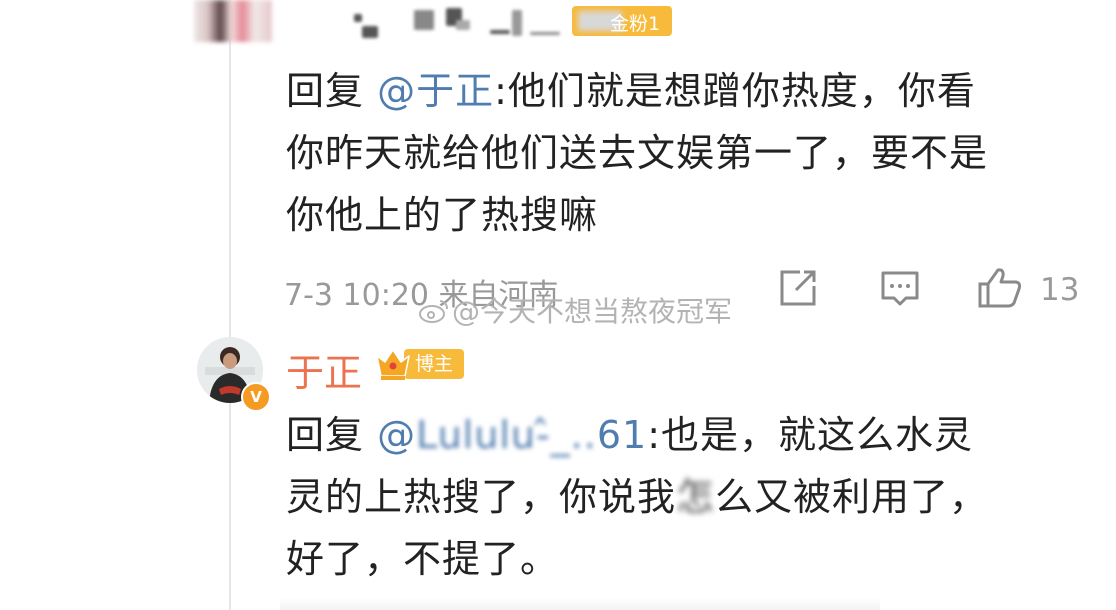 The width and height of the screenshot is (1116, 610). Describe the element at coordinates (592, 311) in the screenshot. I see `watermark-text: @今天不想当熬夜冠军` at that location.